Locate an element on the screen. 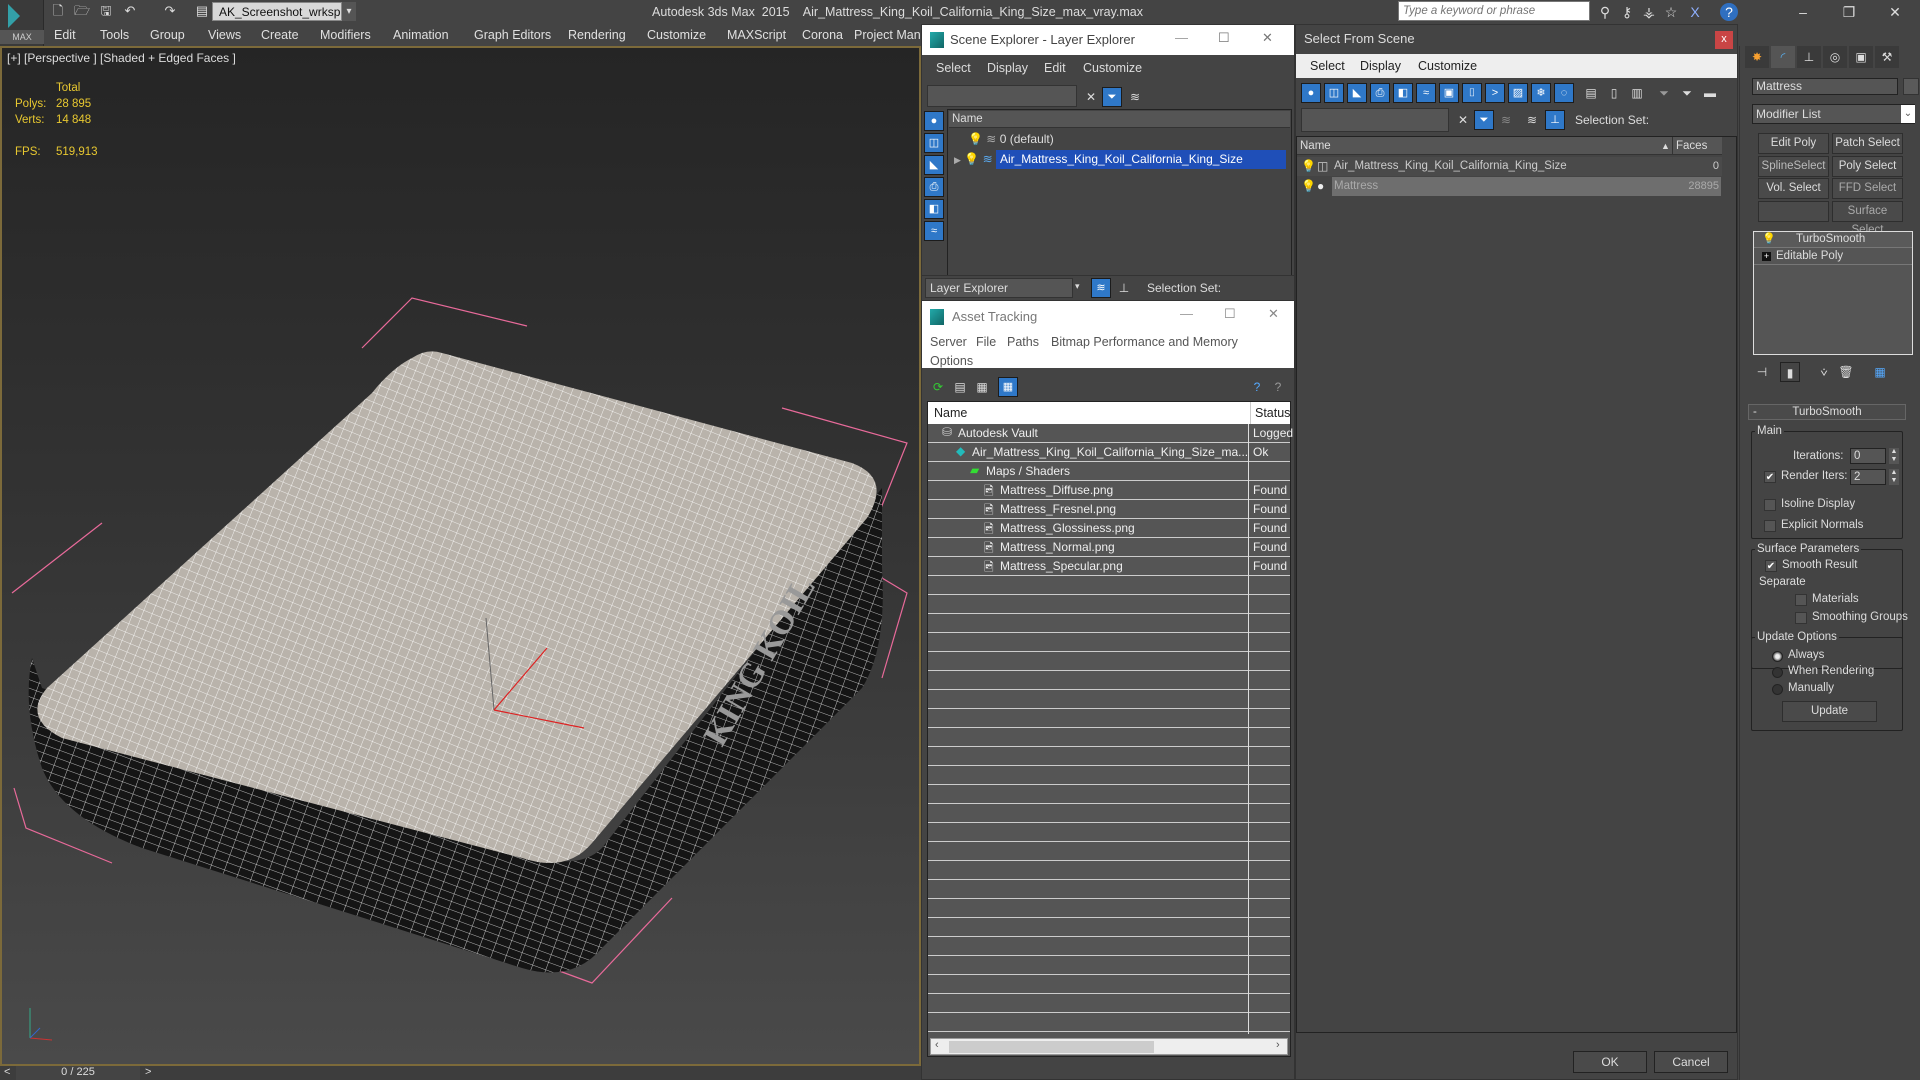  minimize-button: — is located at coordinates (1186, 313).